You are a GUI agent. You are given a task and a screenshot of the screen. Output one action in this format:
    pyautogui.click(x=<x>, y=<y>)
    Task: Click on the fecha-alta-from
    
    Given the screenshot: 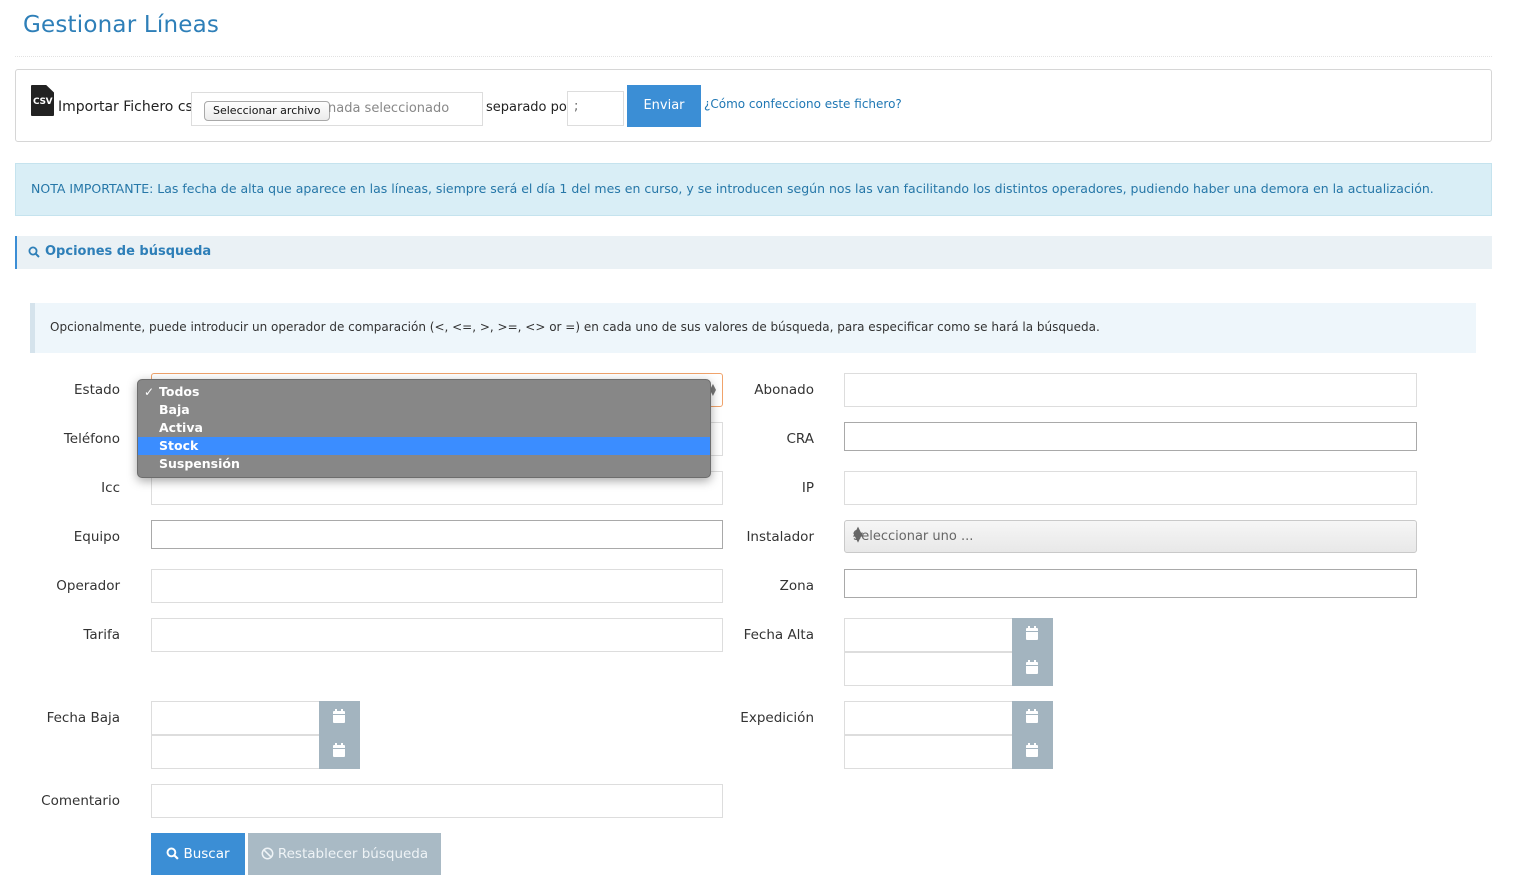 What is the action you would take?
    pyautogui.click(x=948, y=635)
    